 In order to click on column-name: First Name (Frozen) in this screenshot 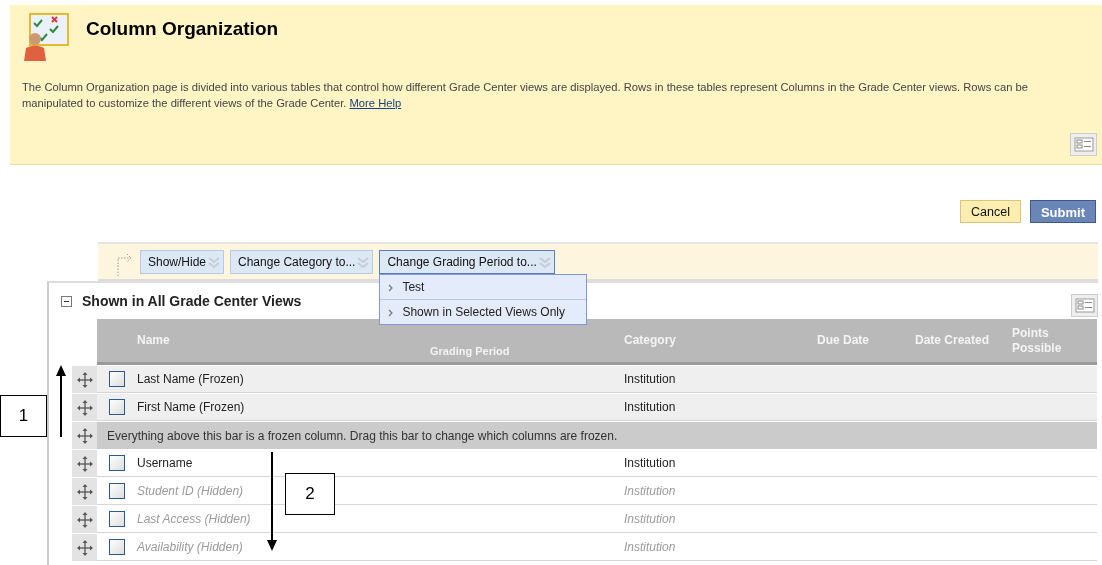, I will do `click(191, 407)`.